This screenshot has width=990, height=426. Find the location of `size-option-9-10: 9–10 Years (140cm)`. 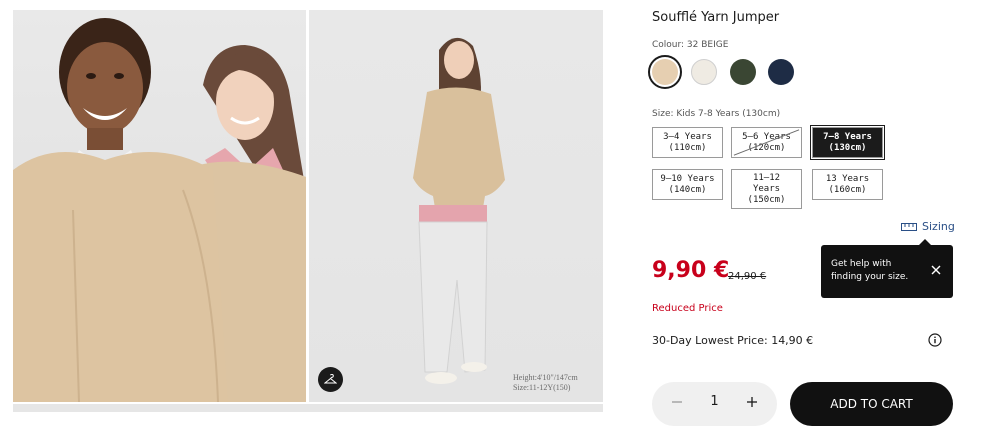

size-option-9-10: 9–10 Years (140cm) is located at coordinates (687, 184).